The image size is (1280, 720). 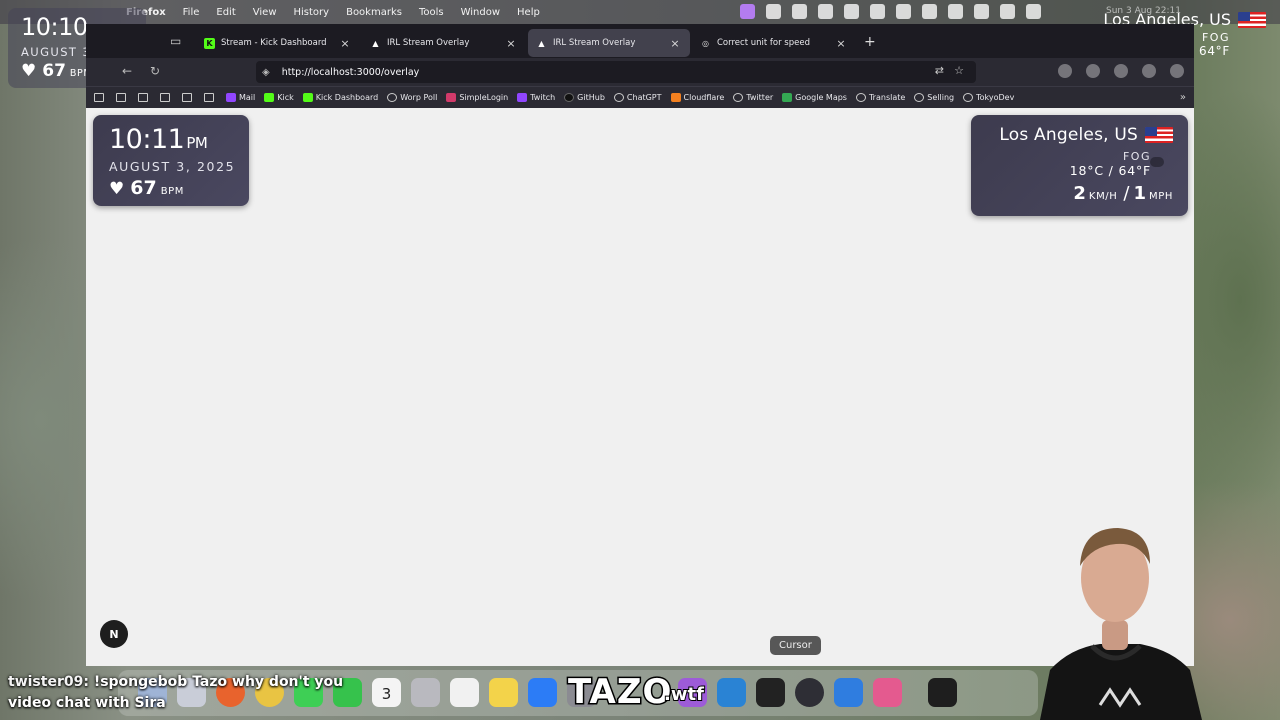 What do you see at coordinates (825, 11) in the screenshot?
I see `vpn-icon` at bounding box center [825, 11].